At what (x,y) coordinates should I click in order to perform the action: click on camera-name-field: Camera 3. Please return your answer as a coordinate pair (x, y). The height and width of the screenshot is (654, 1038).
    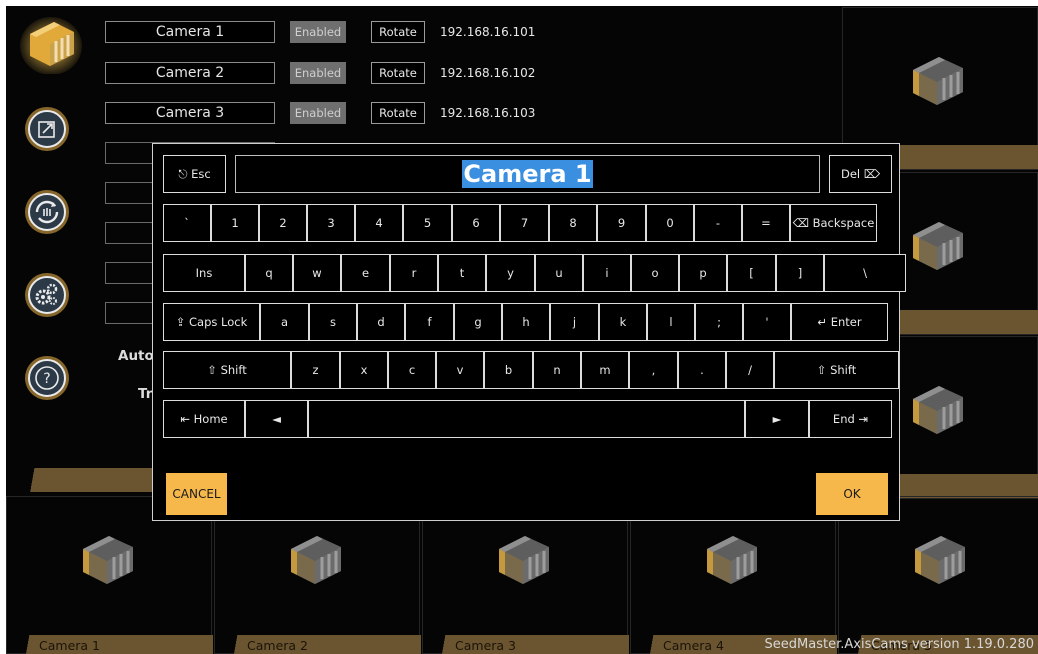
    Looking at the image, I should click on (190, 113).